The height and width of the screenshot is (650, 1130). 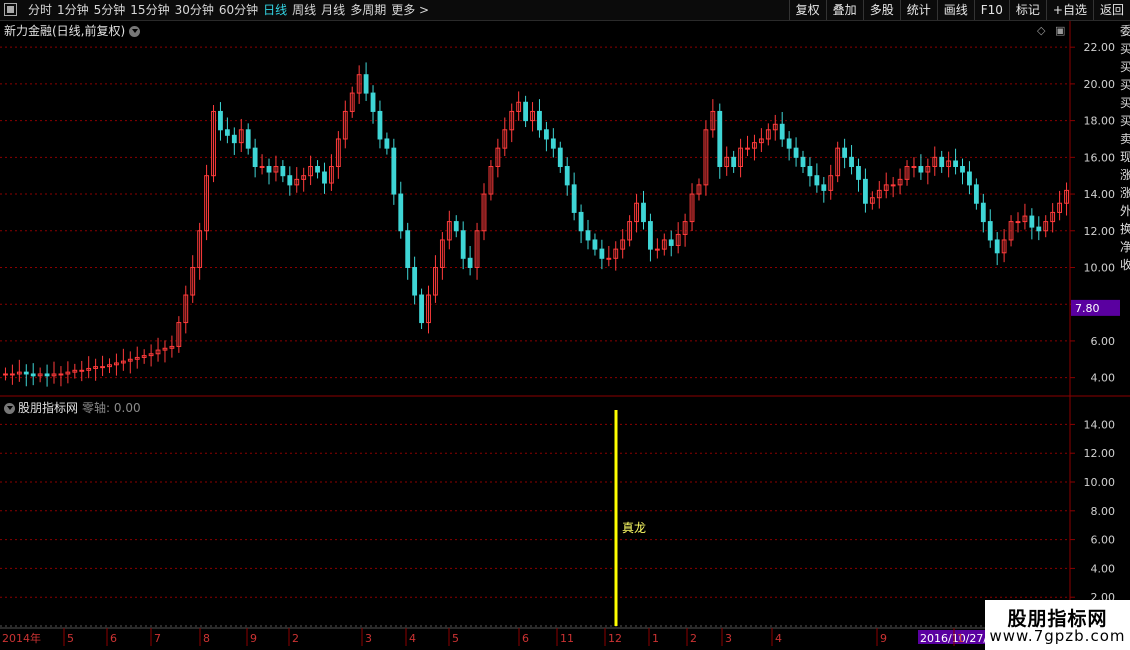 What do you see at coordinates (634, 528) in the screenshot?
I see `signal-label: 真龙` at bounding box center [634, 528].